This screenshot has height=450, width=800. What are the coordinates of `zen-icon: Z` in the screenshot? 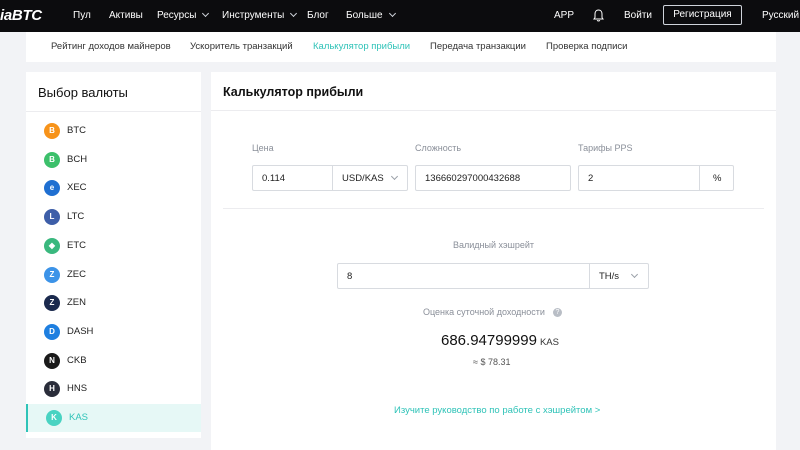 It's located at (52, 303).